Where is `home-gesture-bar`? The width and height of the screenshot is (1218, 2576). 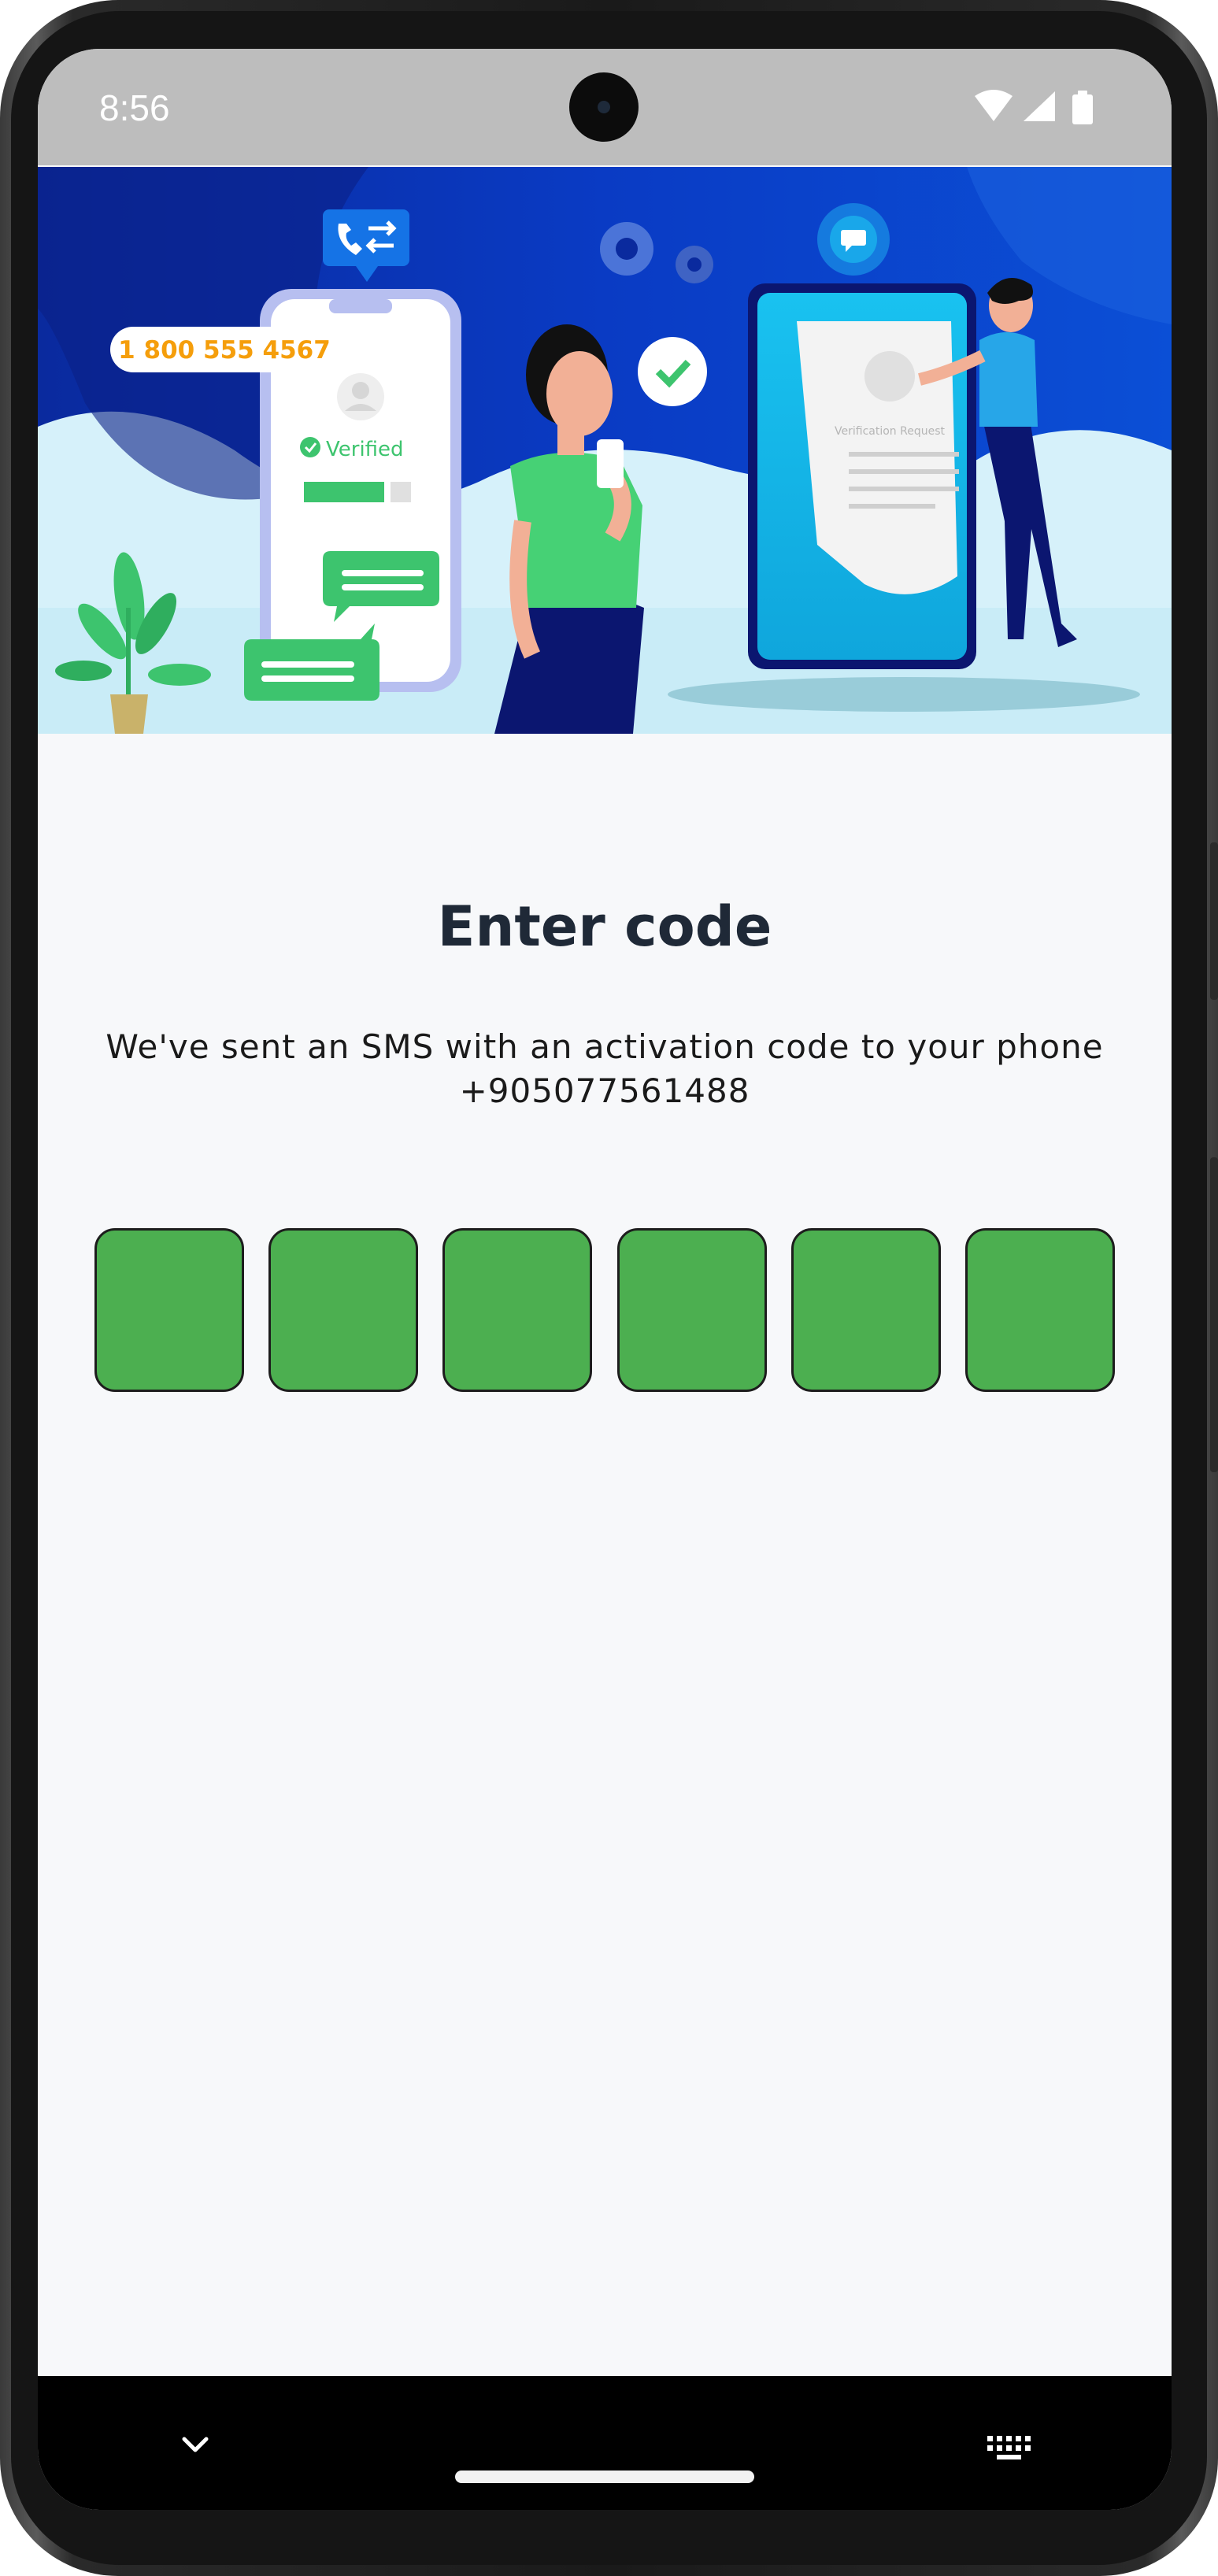
home-gesture-bar is located at coordinates (604, 2477).